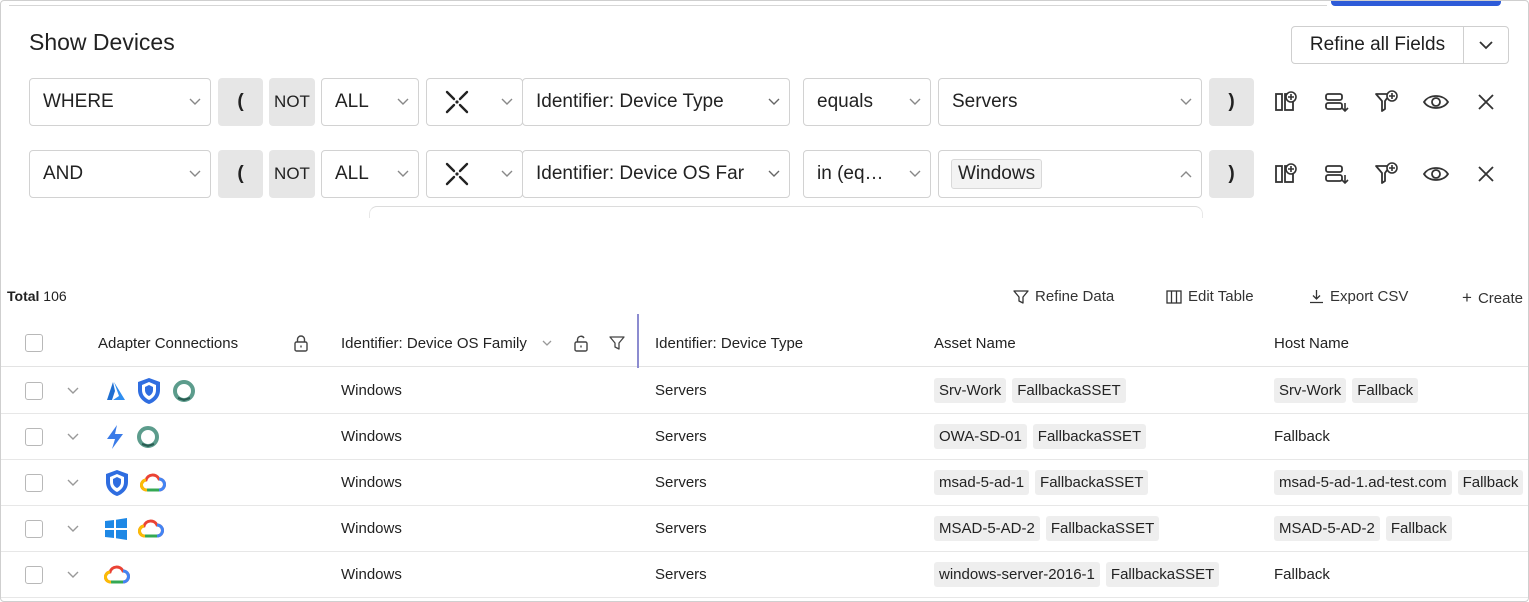 Image resolution: width=1529 pixels, height=602 pixels. Describe the element at coordinates (434, 343) in the screenshot. I see `column-header-os-family: Identifier: Device OS Family` at that location.